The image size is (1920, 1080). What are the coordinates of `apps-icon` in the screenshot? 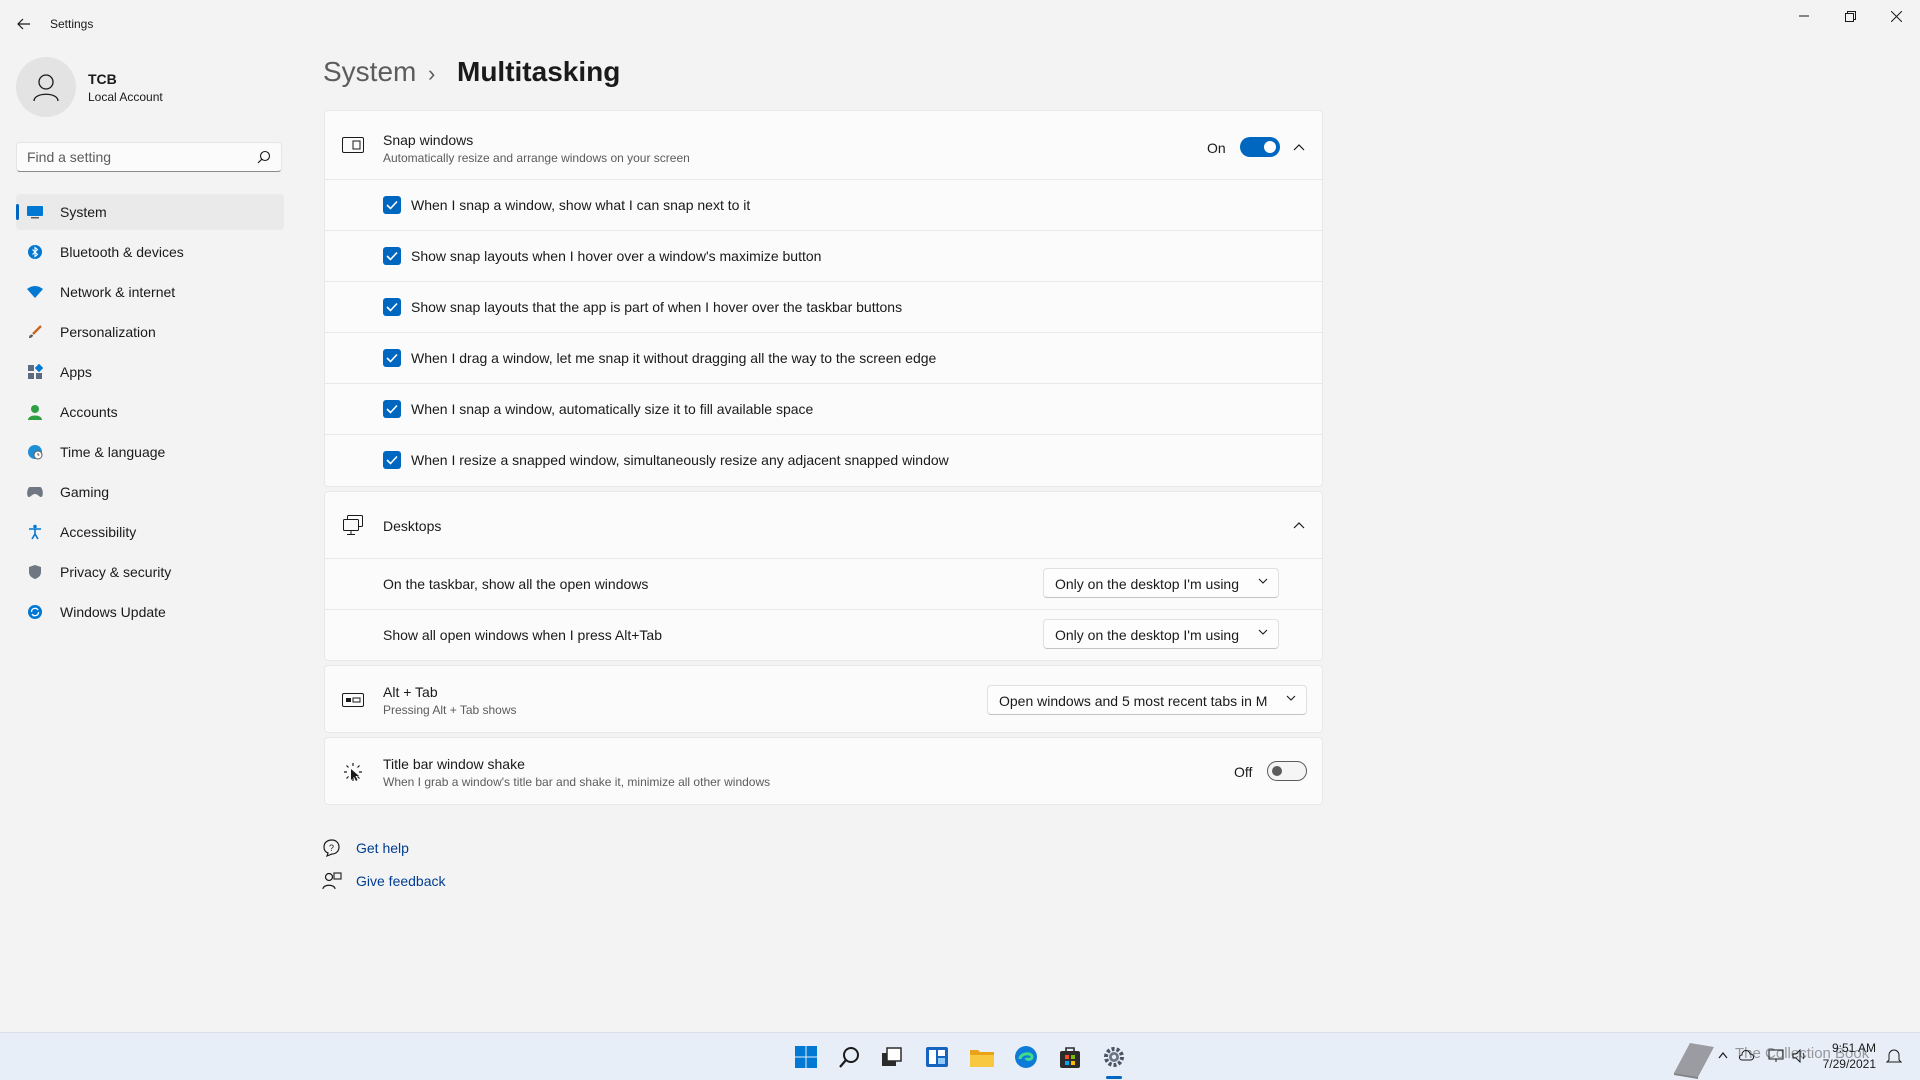 It's located at (35, 372).